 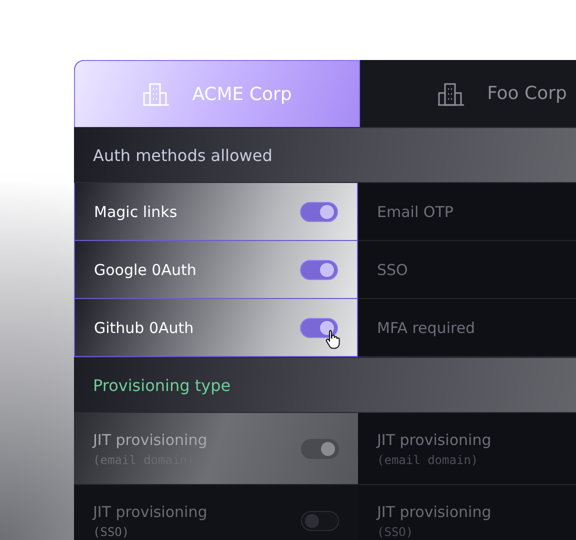 I want to click on option-label: Google 0Auth, so click(x=146, y=269).